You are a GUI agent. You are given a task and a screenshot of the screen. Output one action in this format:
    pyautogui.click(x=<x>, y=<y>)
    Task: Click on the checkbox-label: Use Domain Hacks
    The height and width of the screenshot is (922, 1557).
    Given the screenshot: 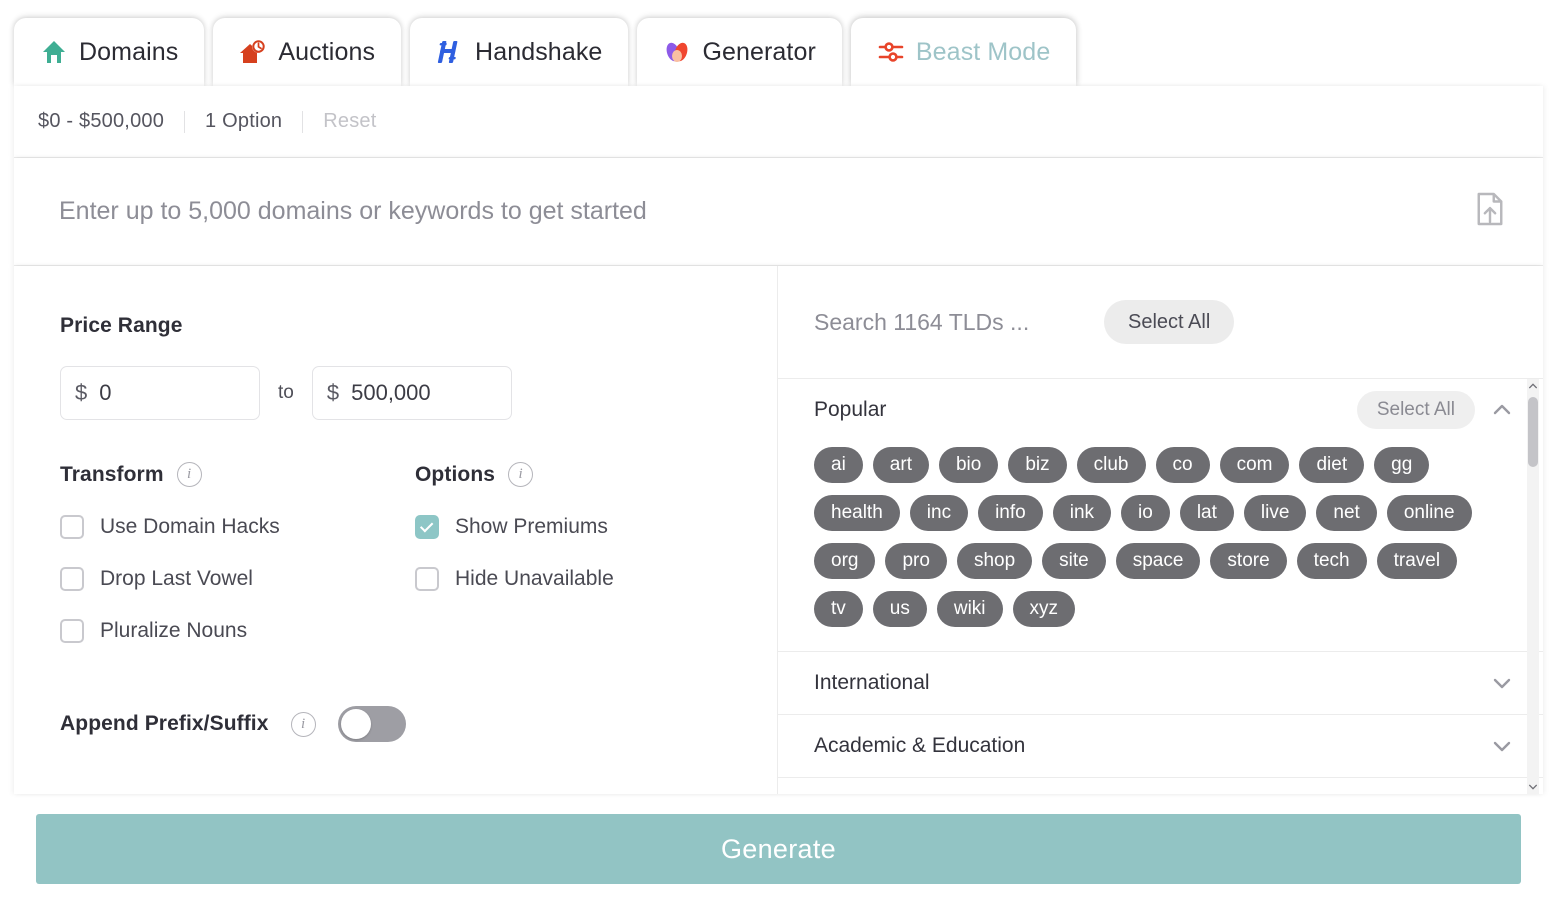 What is the action you would take?
    pyautogui.click(x=190, y=526)
    